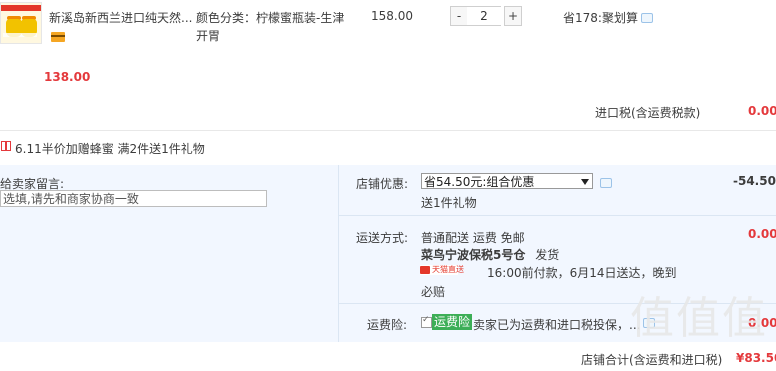  Describe the element at coordinates (459, 16) in the screenshot. I see `quantity-decrease-button: -` at that location.